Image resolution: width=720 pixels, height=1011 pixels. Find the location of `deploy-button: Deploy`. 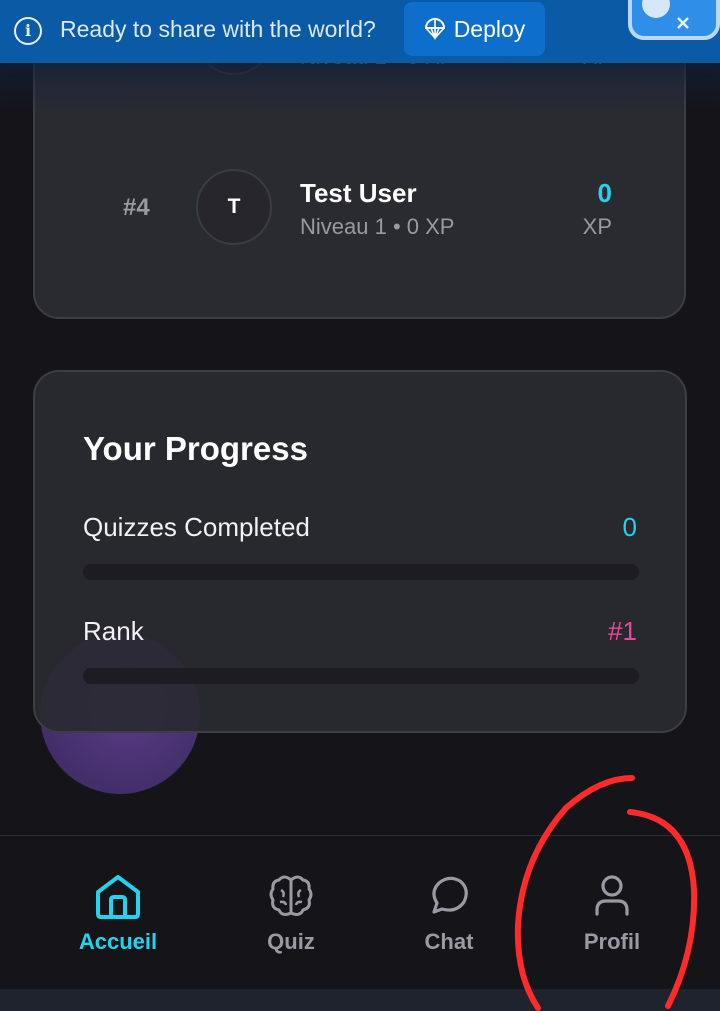

deploy-button: Deploy is located at coordinates (474, 29).